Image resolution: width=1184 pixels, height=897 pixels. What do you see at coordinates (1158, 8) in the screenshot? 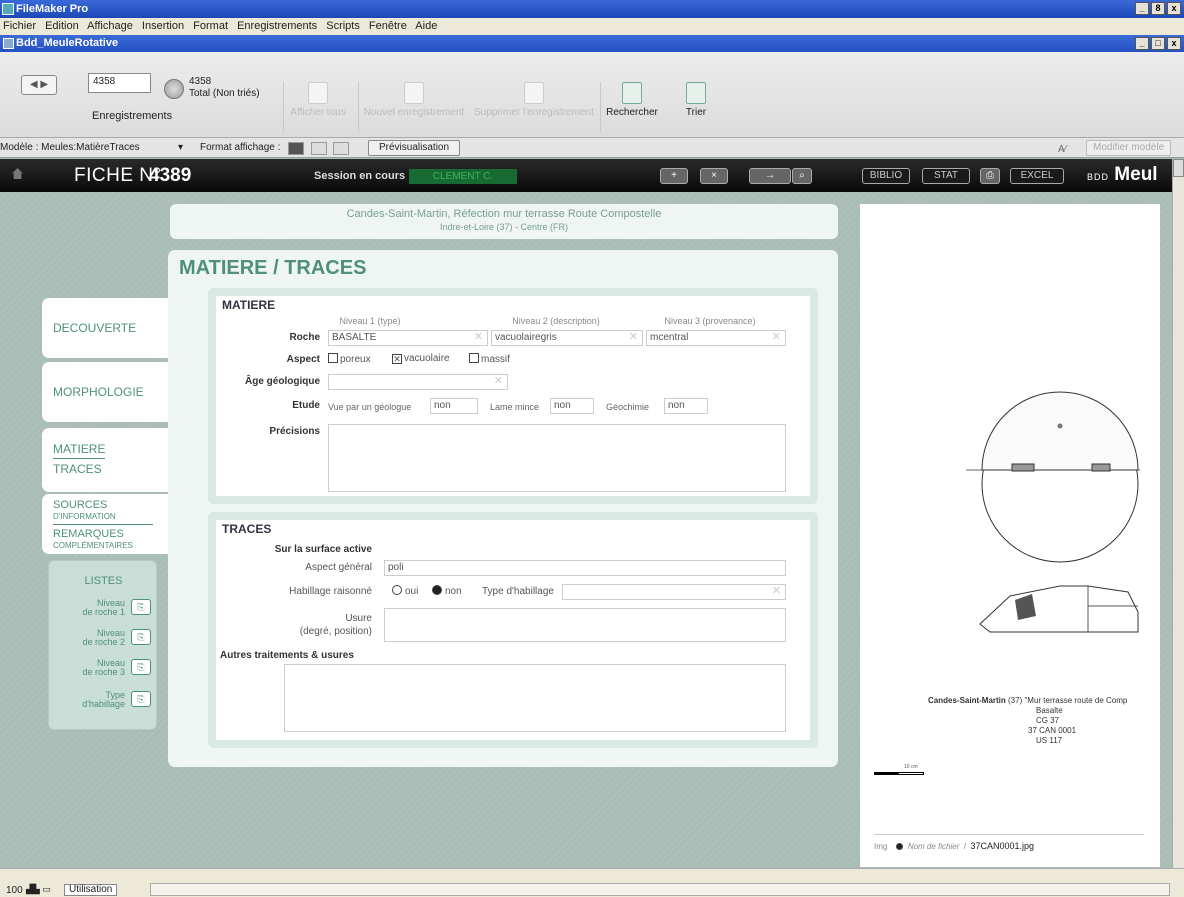
I see `maximize-button: 8` at bounding box center [1158, 8].